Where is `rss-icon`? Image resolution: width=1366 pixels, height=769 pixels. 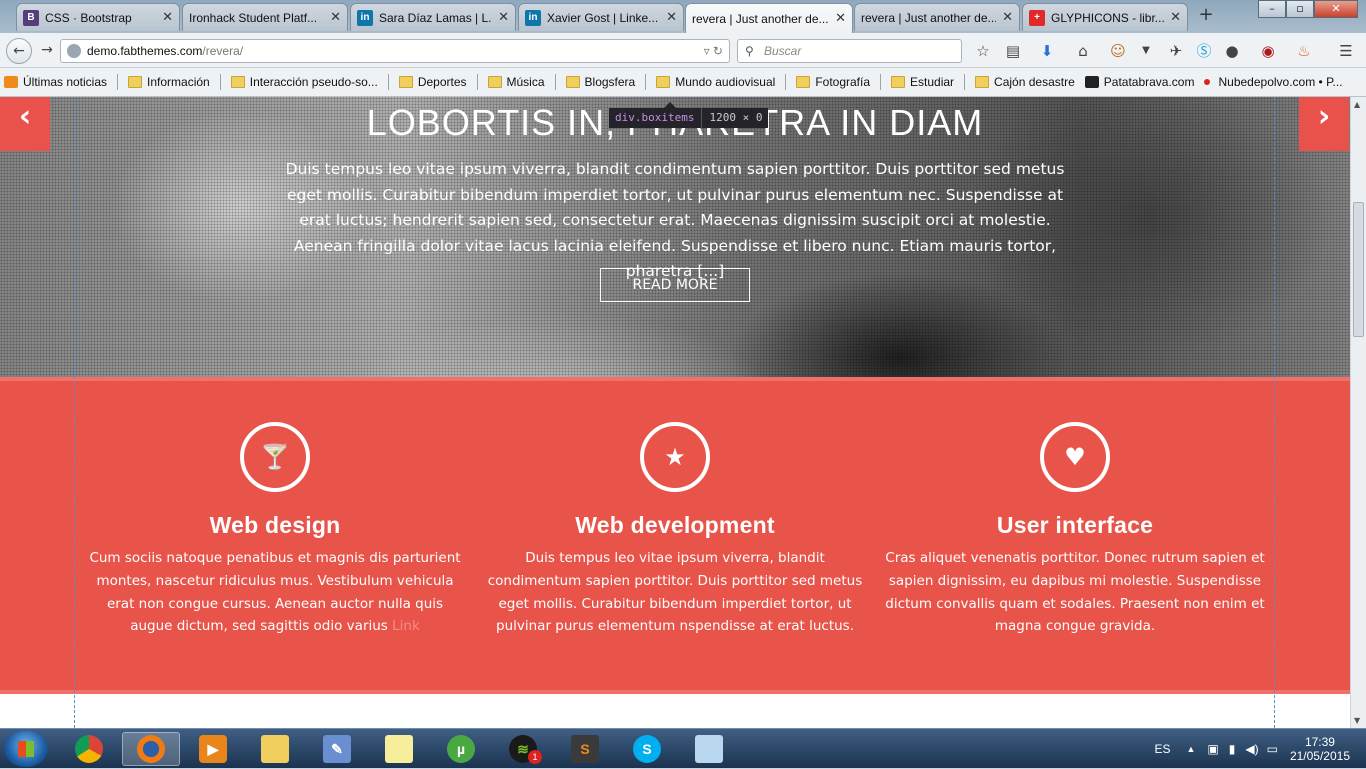 rss-icon is located at coordinates (11, 82).